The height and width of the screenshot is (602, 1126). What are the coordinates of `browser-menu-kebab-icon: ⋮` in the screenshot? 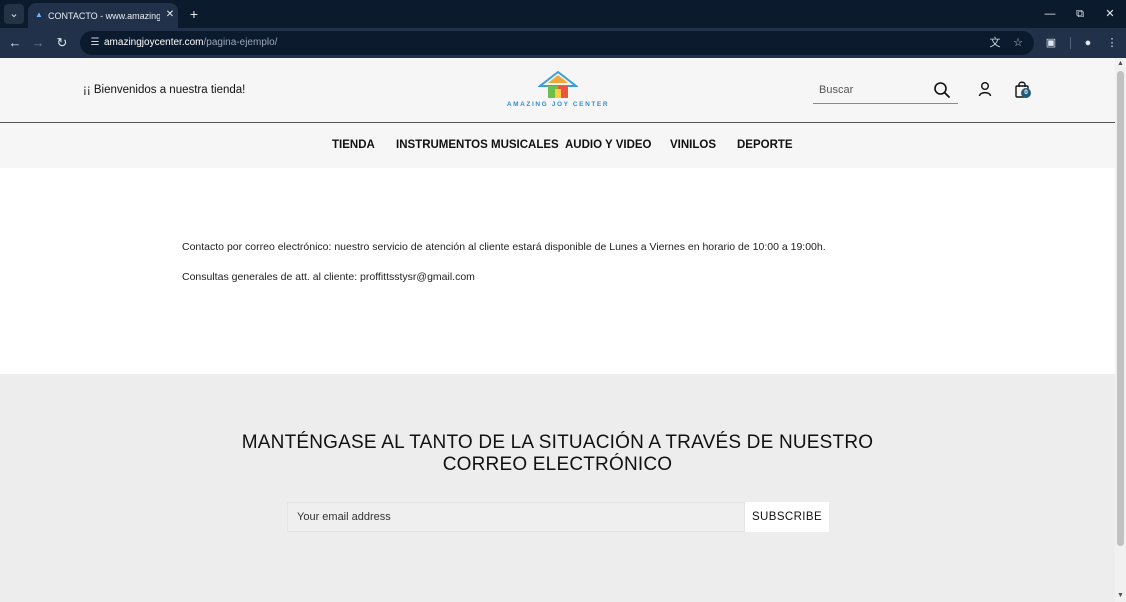 It's located at (1112, 43).